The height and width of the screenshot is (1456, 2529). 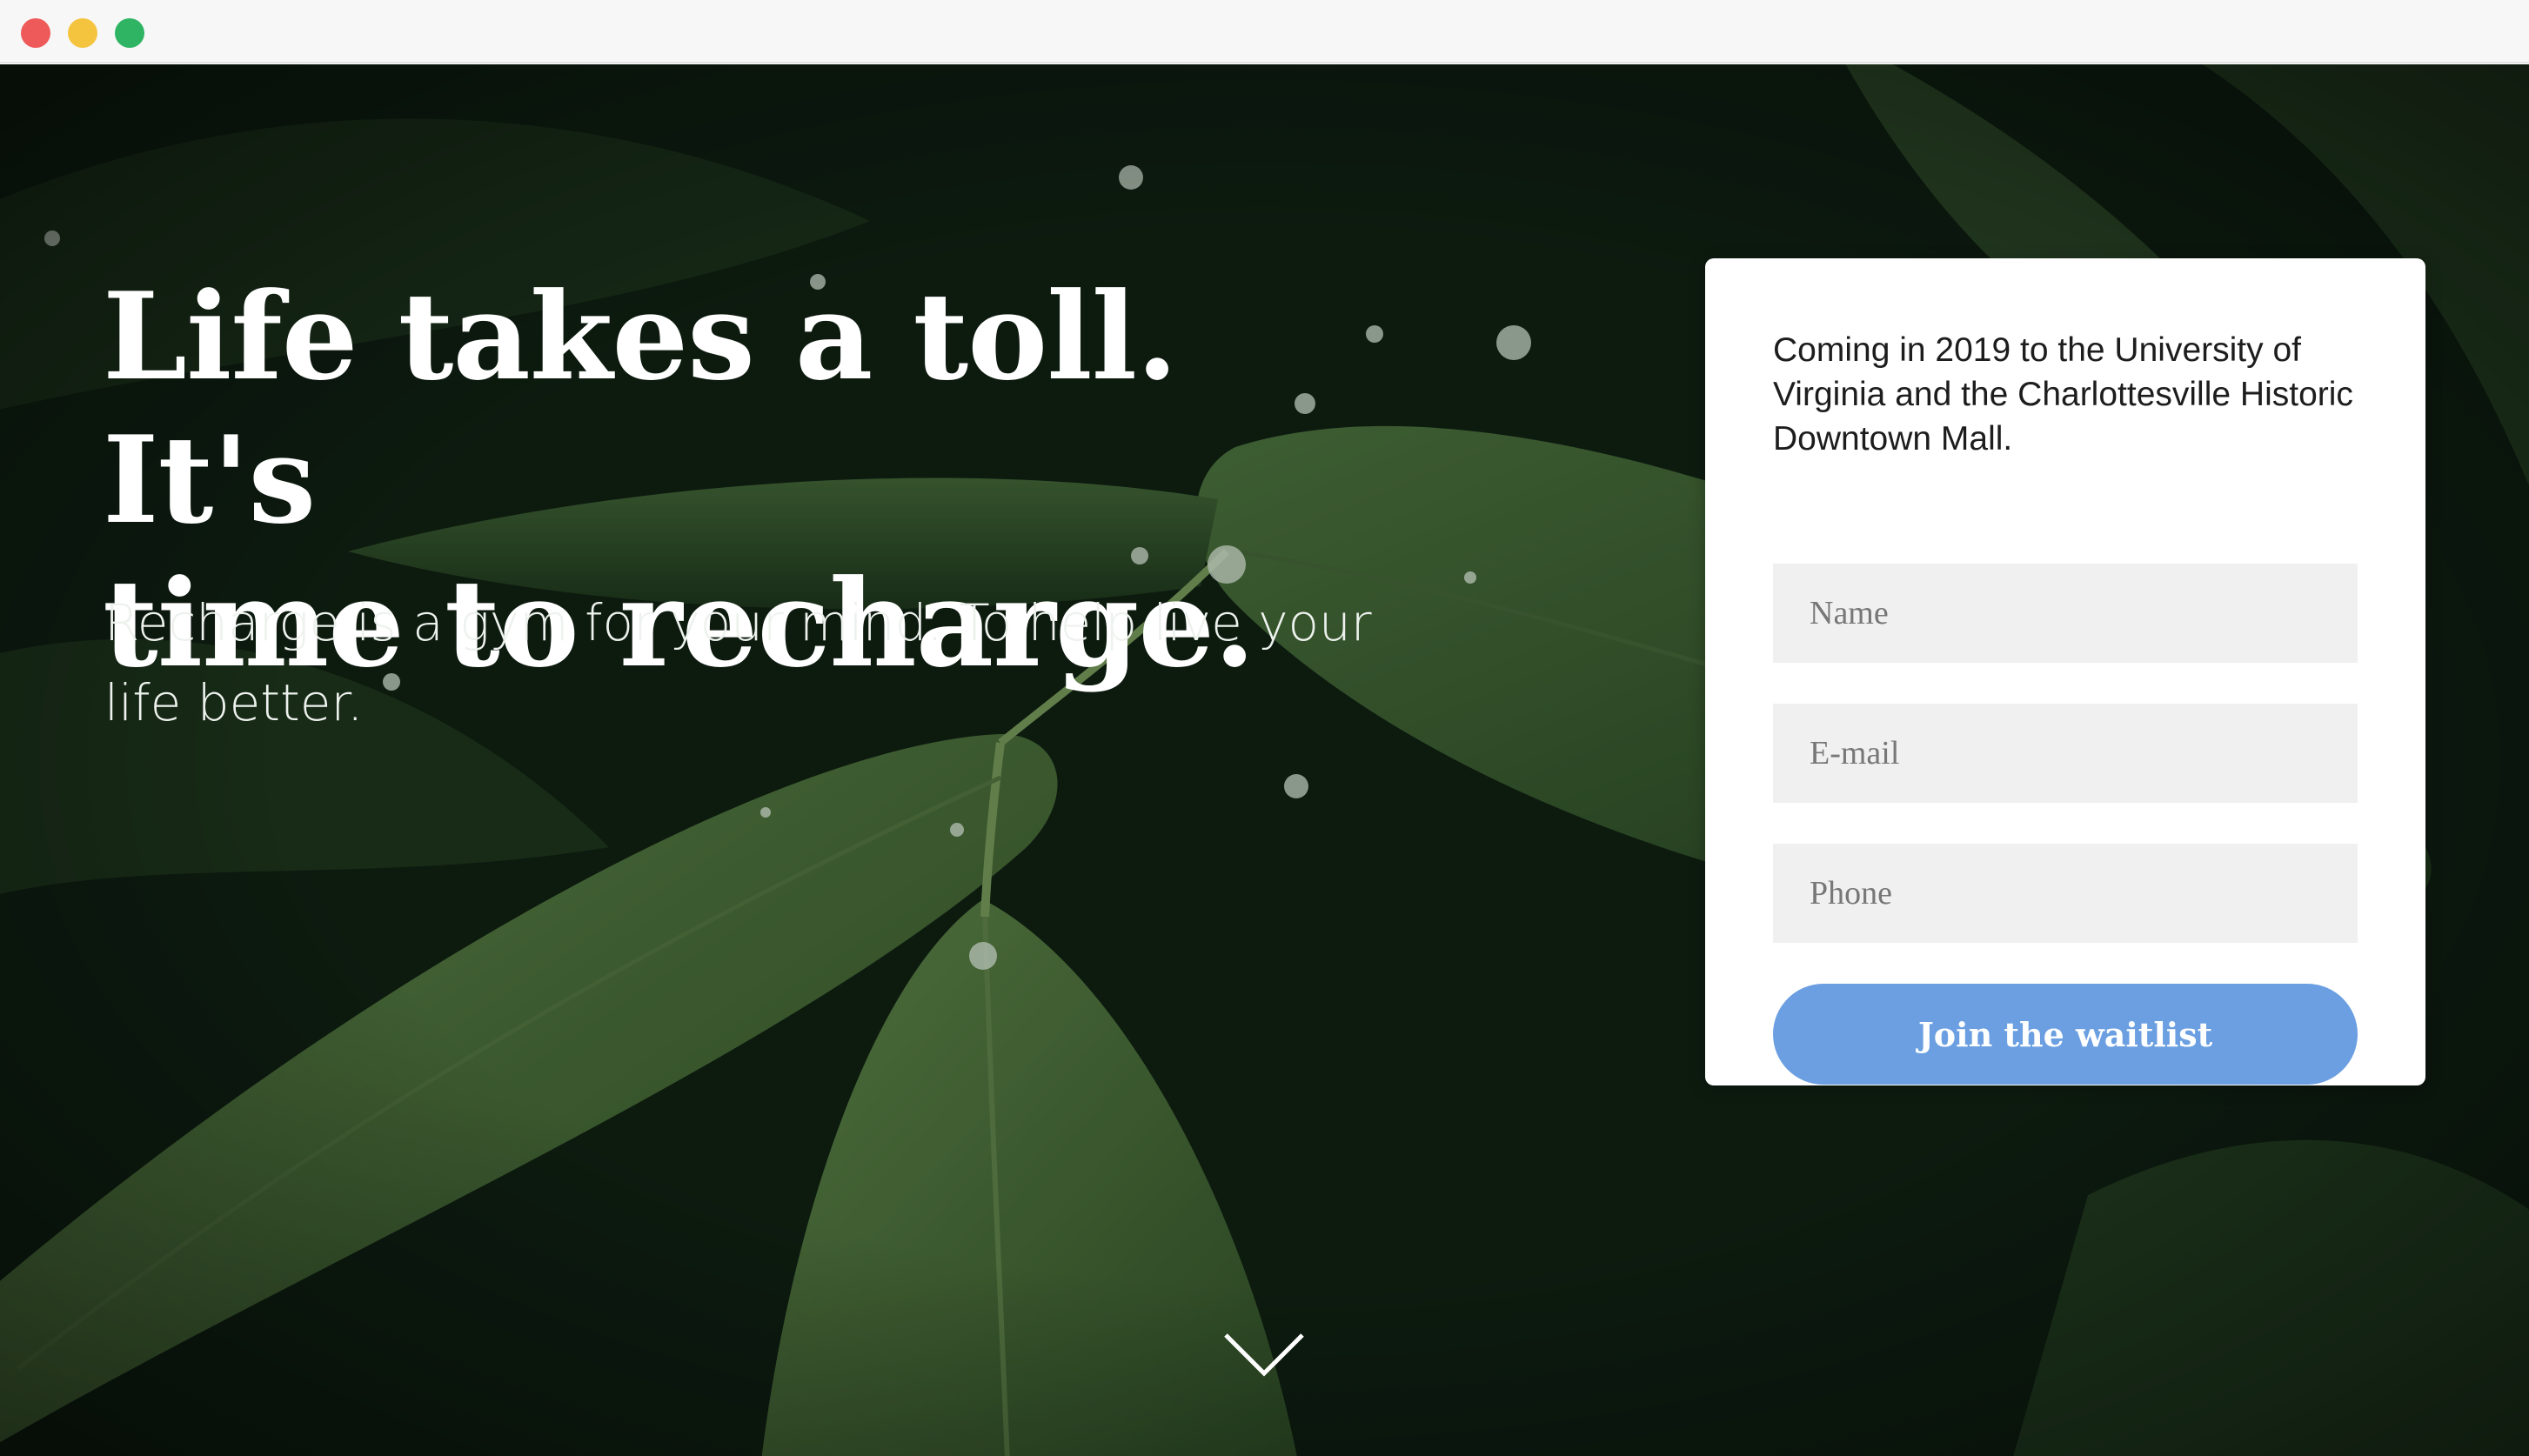 I want to click on name-field, so click(x=2065, y=613).